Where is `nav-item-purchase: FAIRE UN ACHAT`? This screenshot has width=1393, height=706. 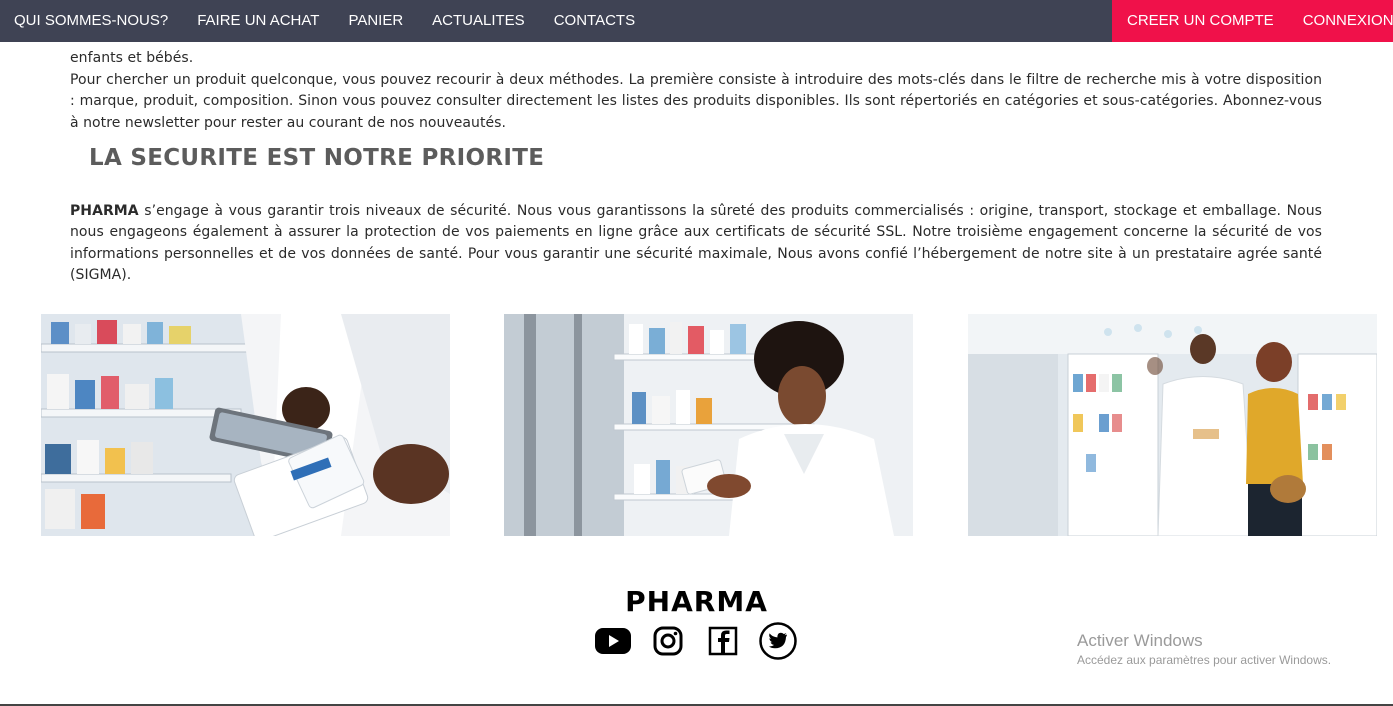 nav-item-purchase: FAIRE UN ACHAT is located at coordinates (258, 21).